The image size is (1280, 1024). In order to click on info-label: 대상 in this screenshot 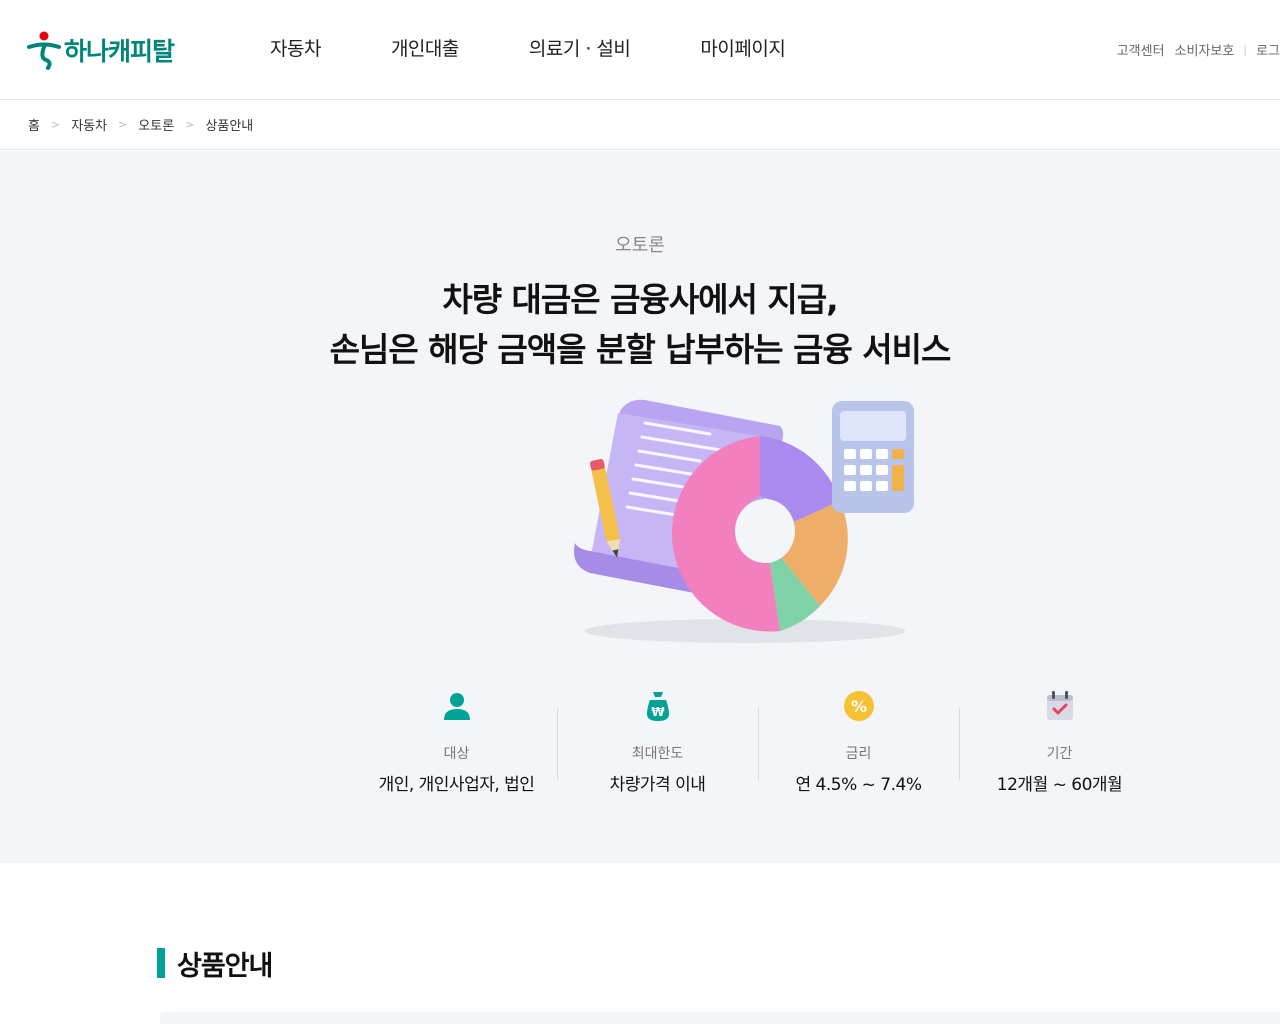, I will do `click(456, 754)`.